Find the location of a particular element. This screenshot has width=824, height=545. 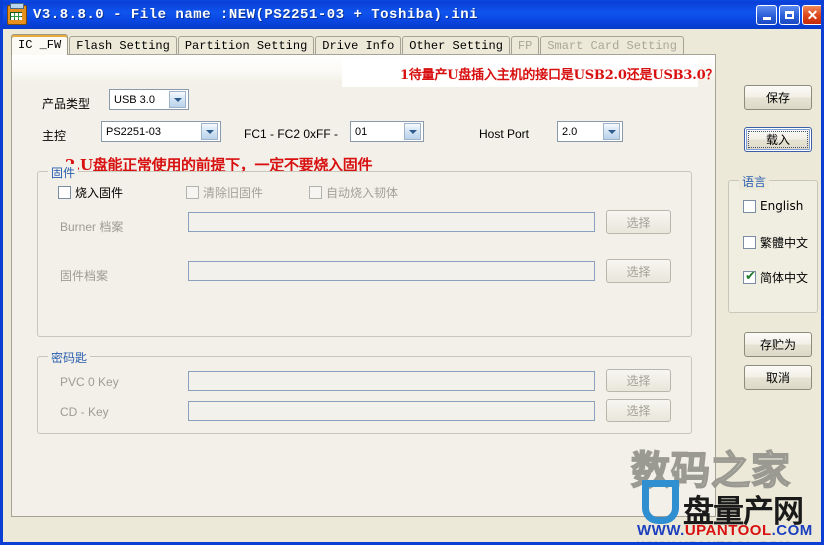

language-option-traditional-chinese: 繁體中文 is located at coordinates (775, 242).